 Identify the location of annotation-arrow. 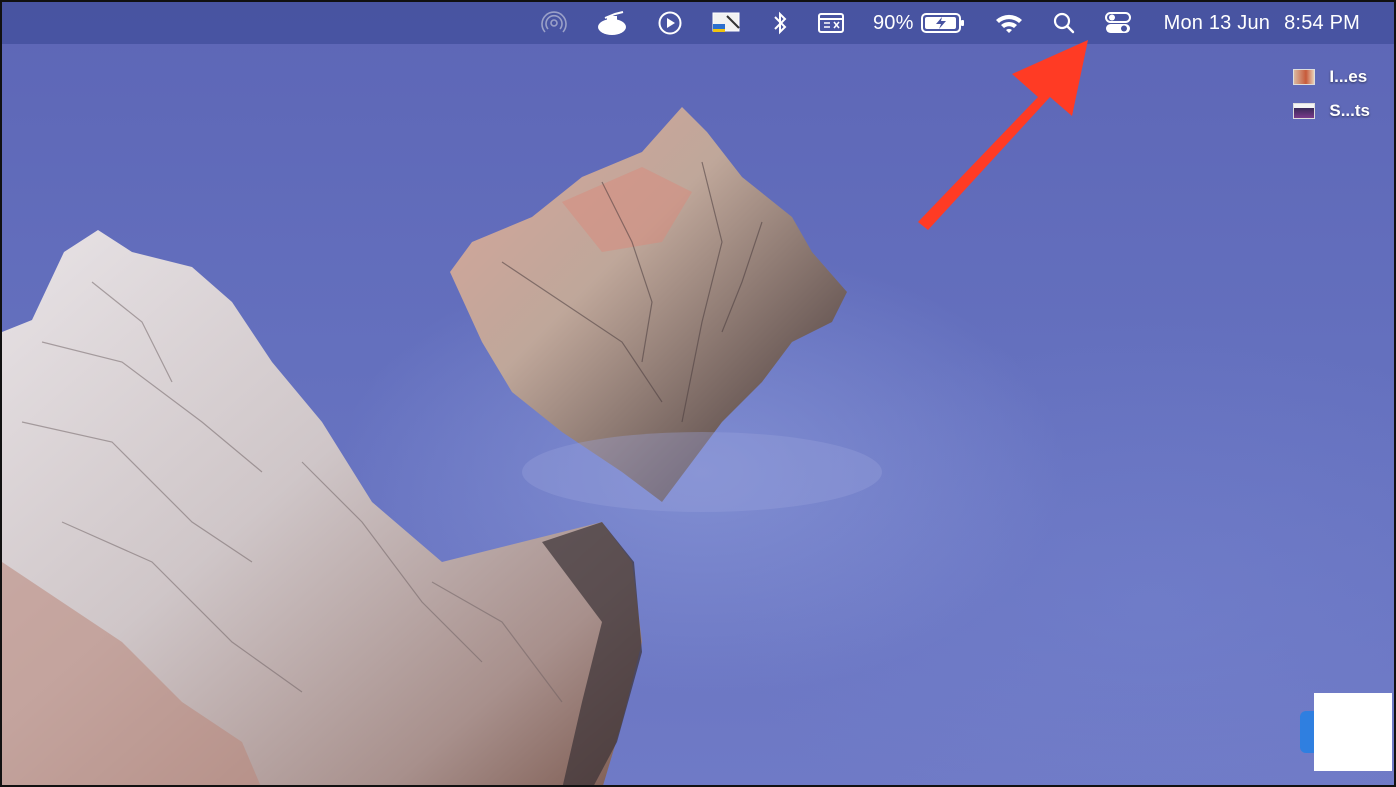
(1003, 135).